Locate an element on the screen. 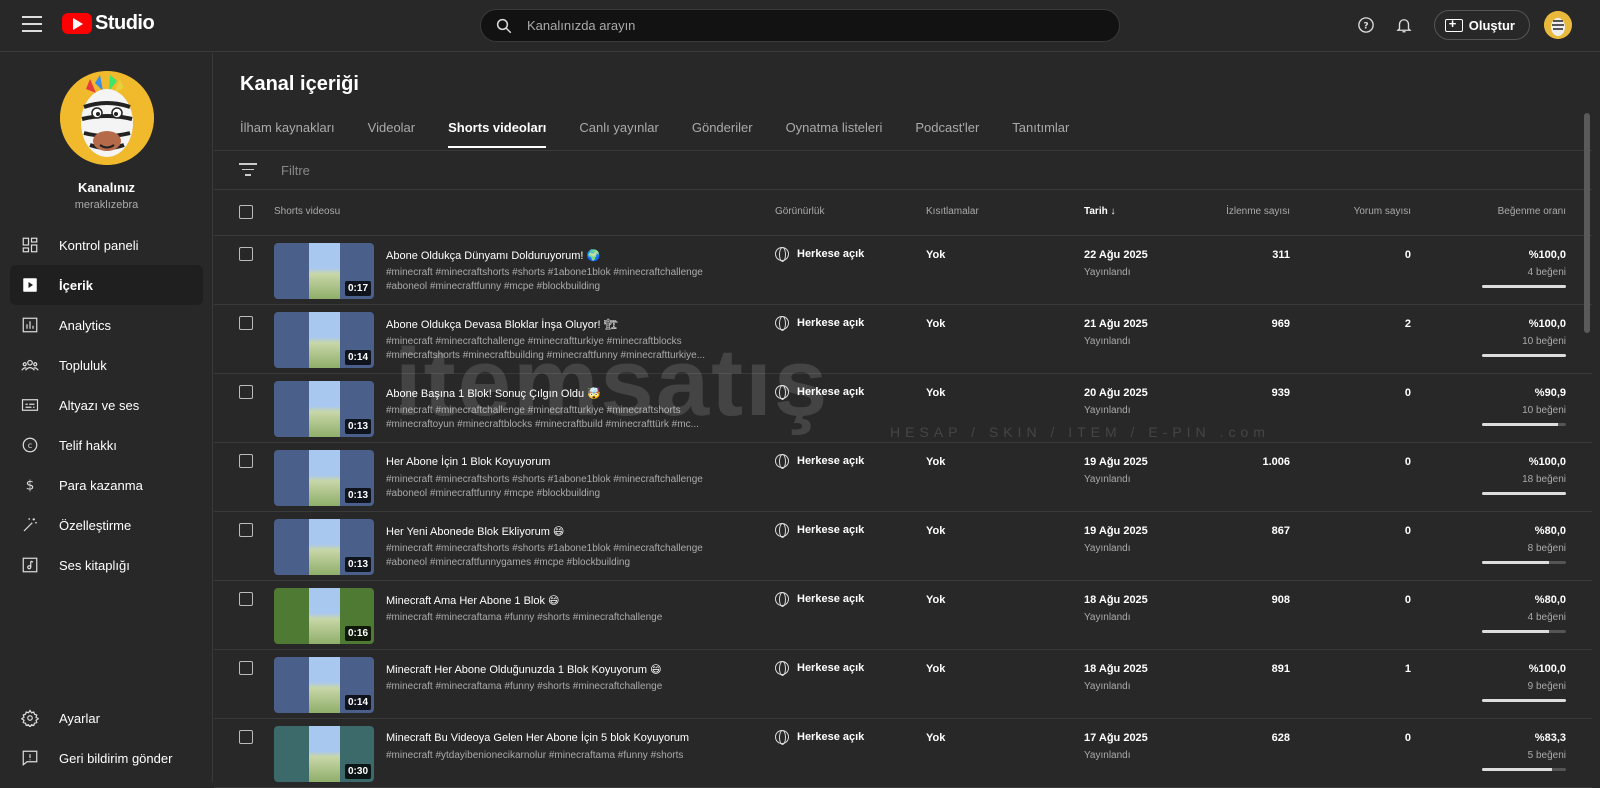  video-title: Her Abone İçin 1 Blok Koyuyorum is located at coordinates (566, 462).